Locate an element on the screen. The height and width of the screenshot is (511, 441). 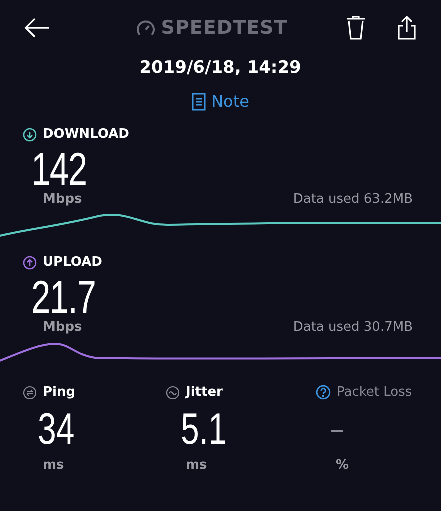
stat-value: 5.1 is located at coordinates (204, 430).